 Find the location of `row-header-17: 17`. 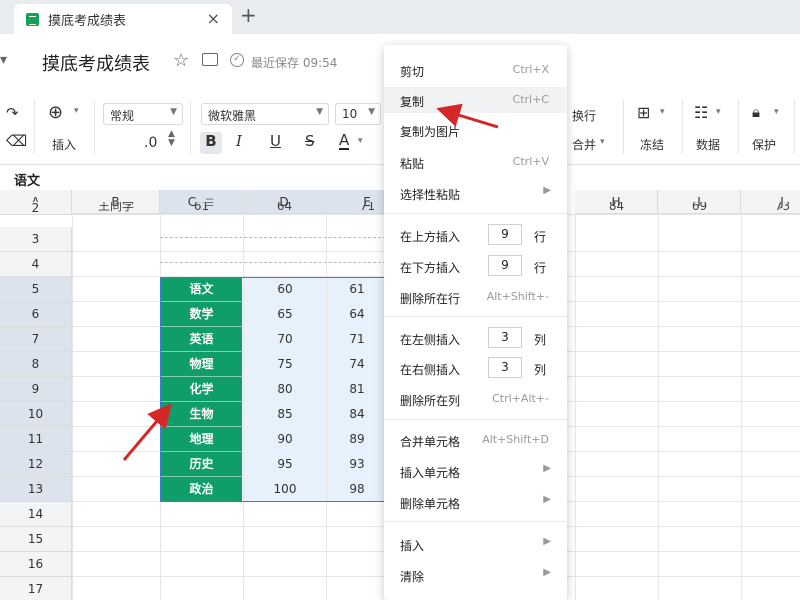

row-header-17: 17 is located at coordinates (36, 588).